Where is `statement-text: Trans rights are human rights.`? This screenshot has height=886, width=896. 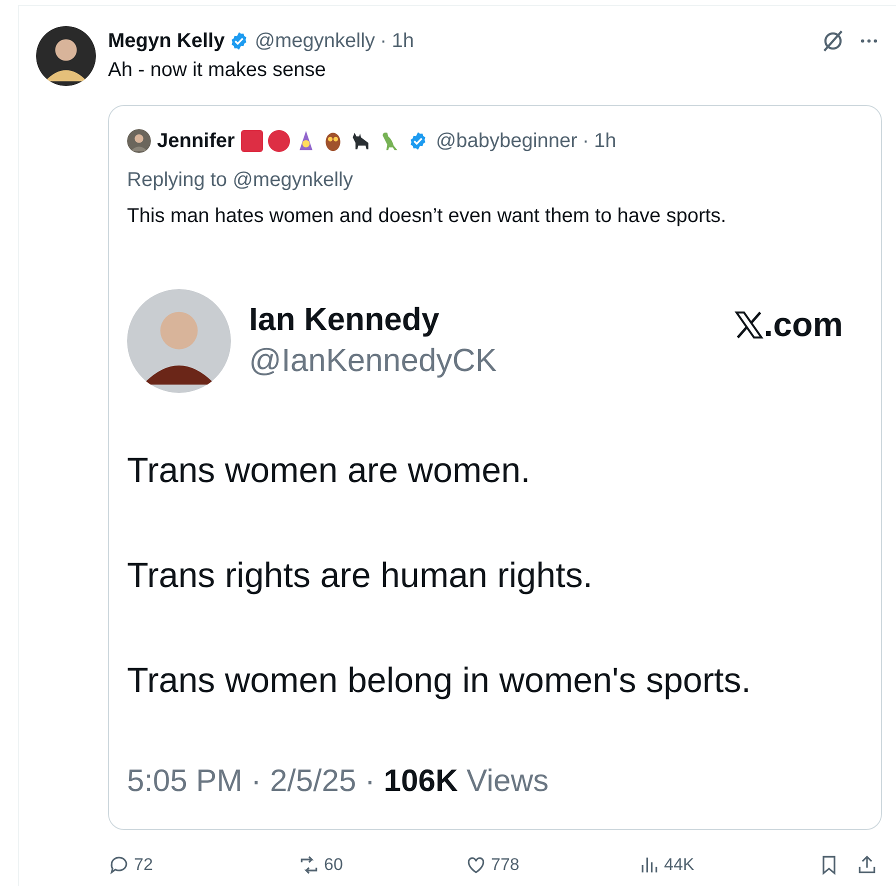
statement-text: Trans rights are human rights. is located at coordinates (360, 576).